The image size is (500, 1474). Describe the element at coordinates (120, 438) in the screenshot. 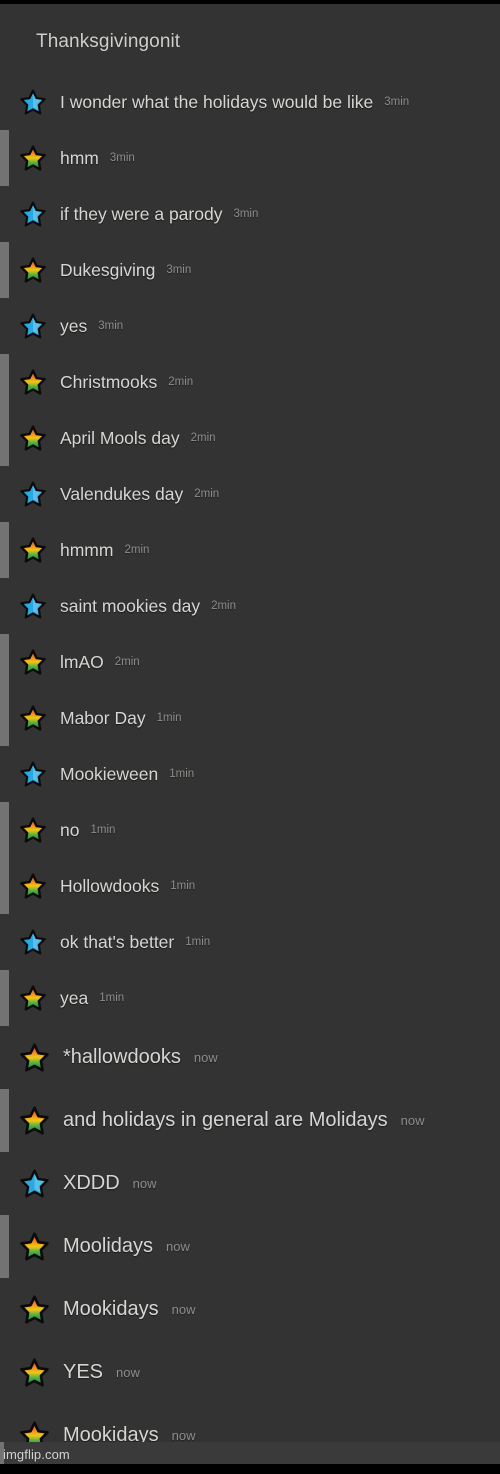

I see `message-text: April Mools day` at that location.